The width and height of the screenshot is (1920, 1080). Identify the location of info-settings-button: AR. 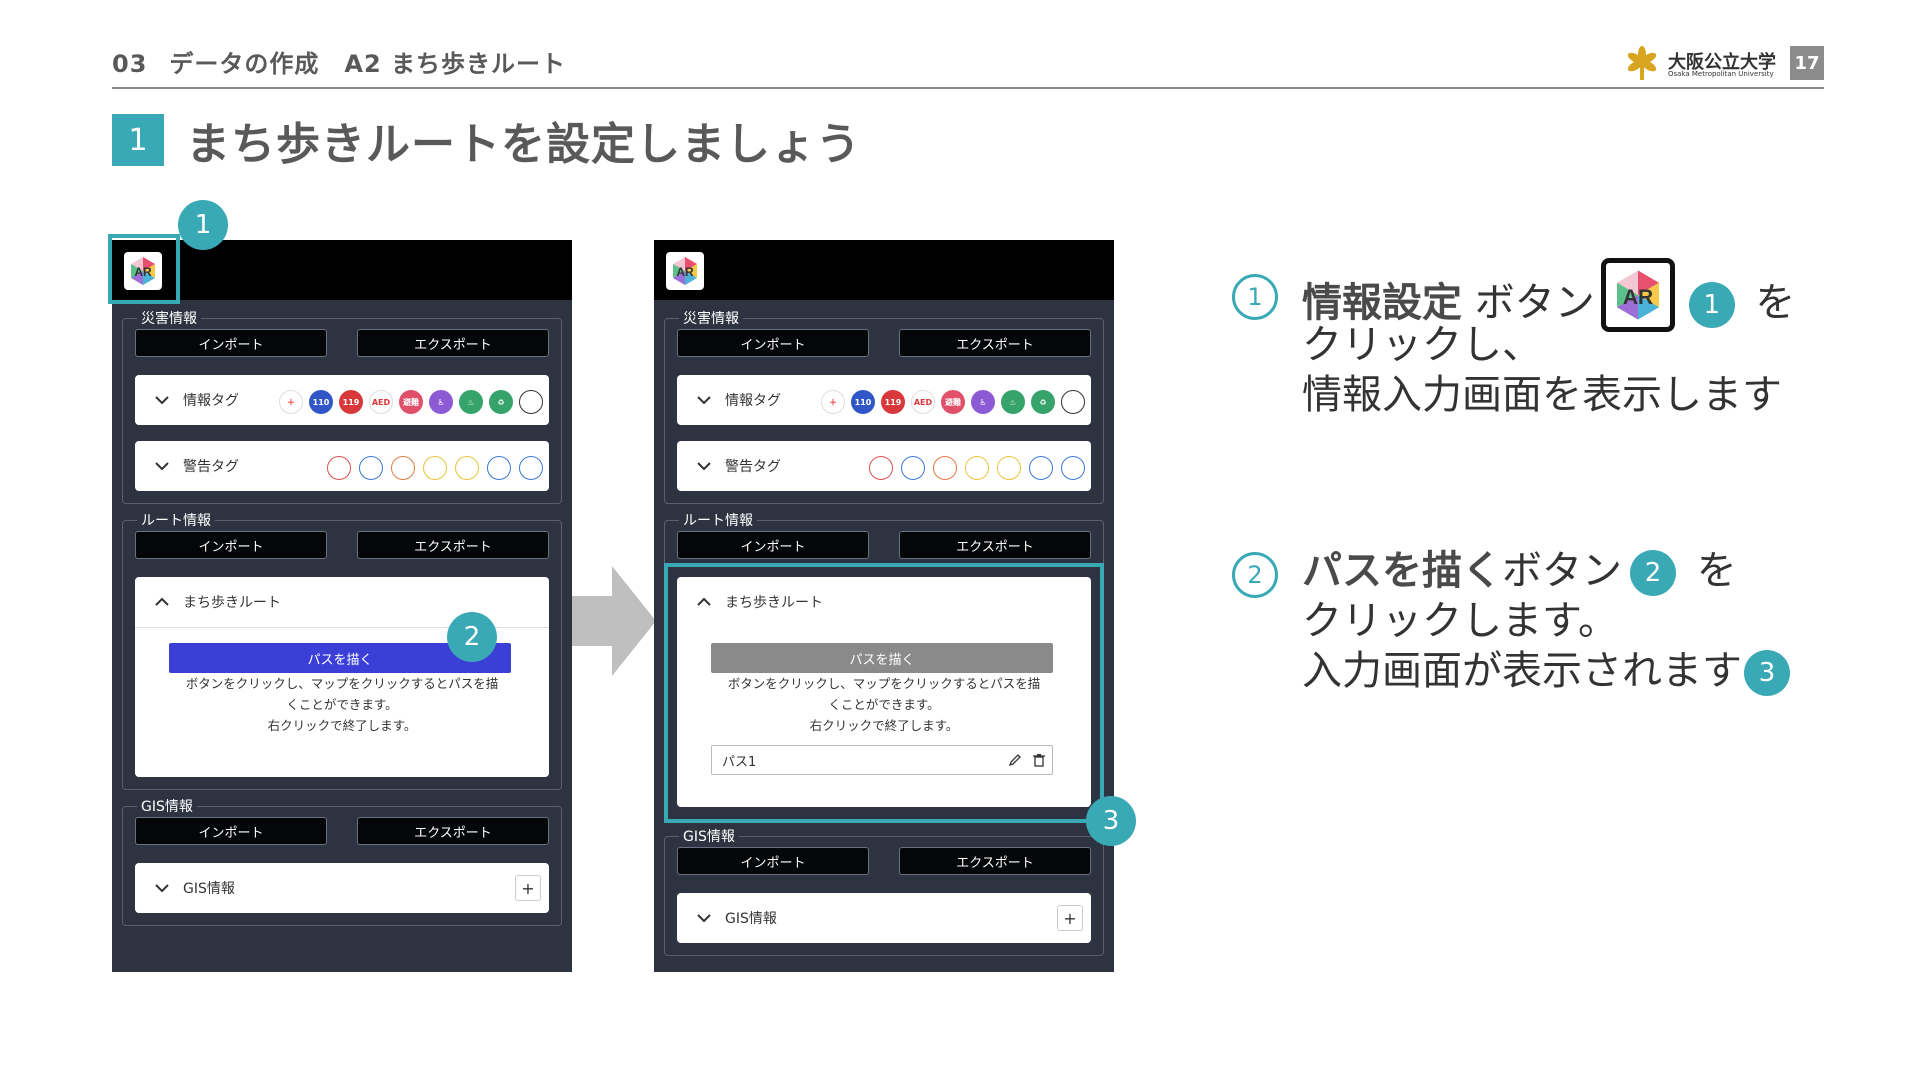
(685, 271).